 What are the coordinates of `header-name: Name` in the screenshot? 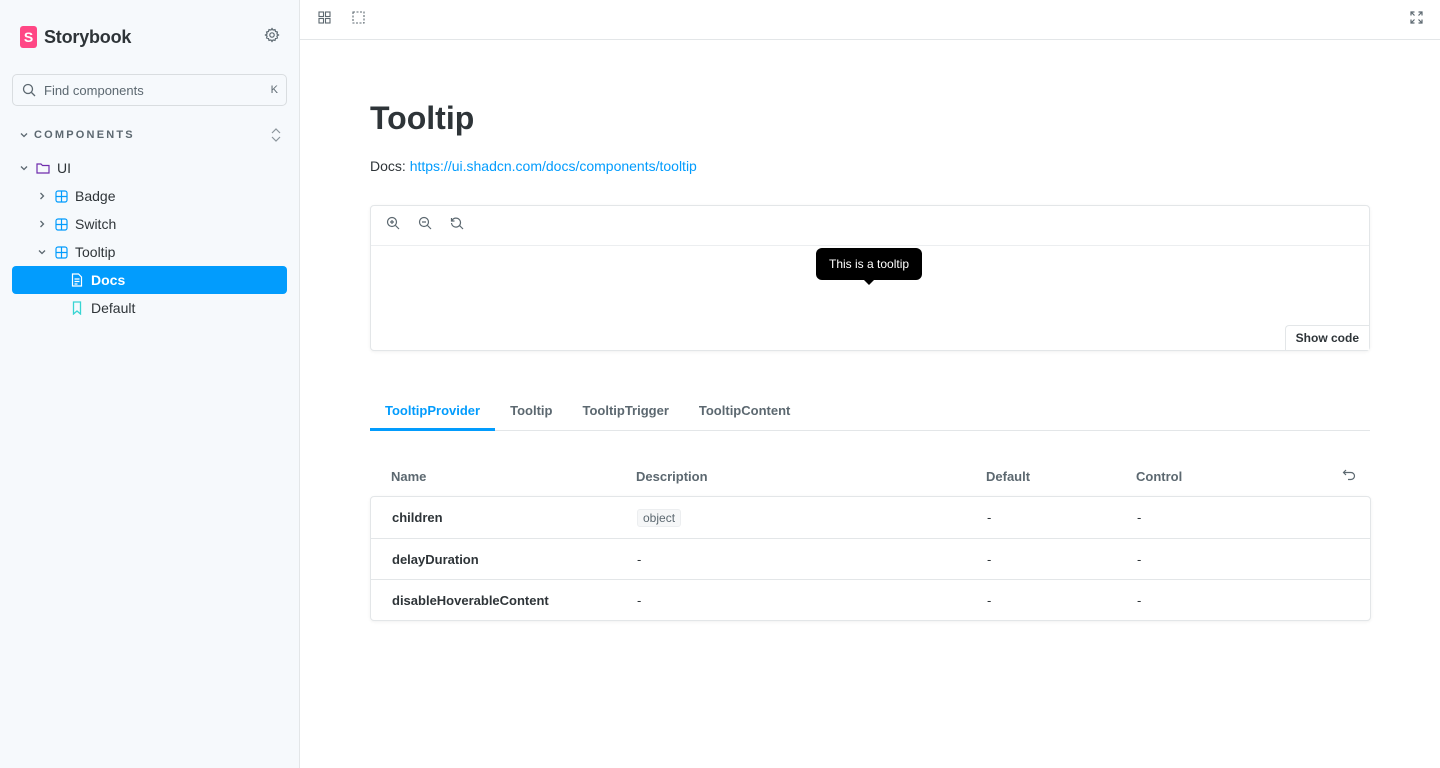 It's located at (409, 476).